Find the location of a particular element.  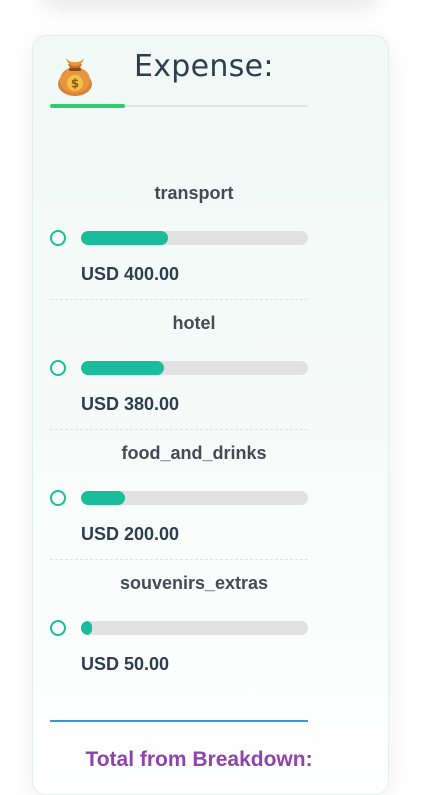

expense-item-food-and-drinks: food_and_drinks USD 200.00 is located at coordinates (179, 495).